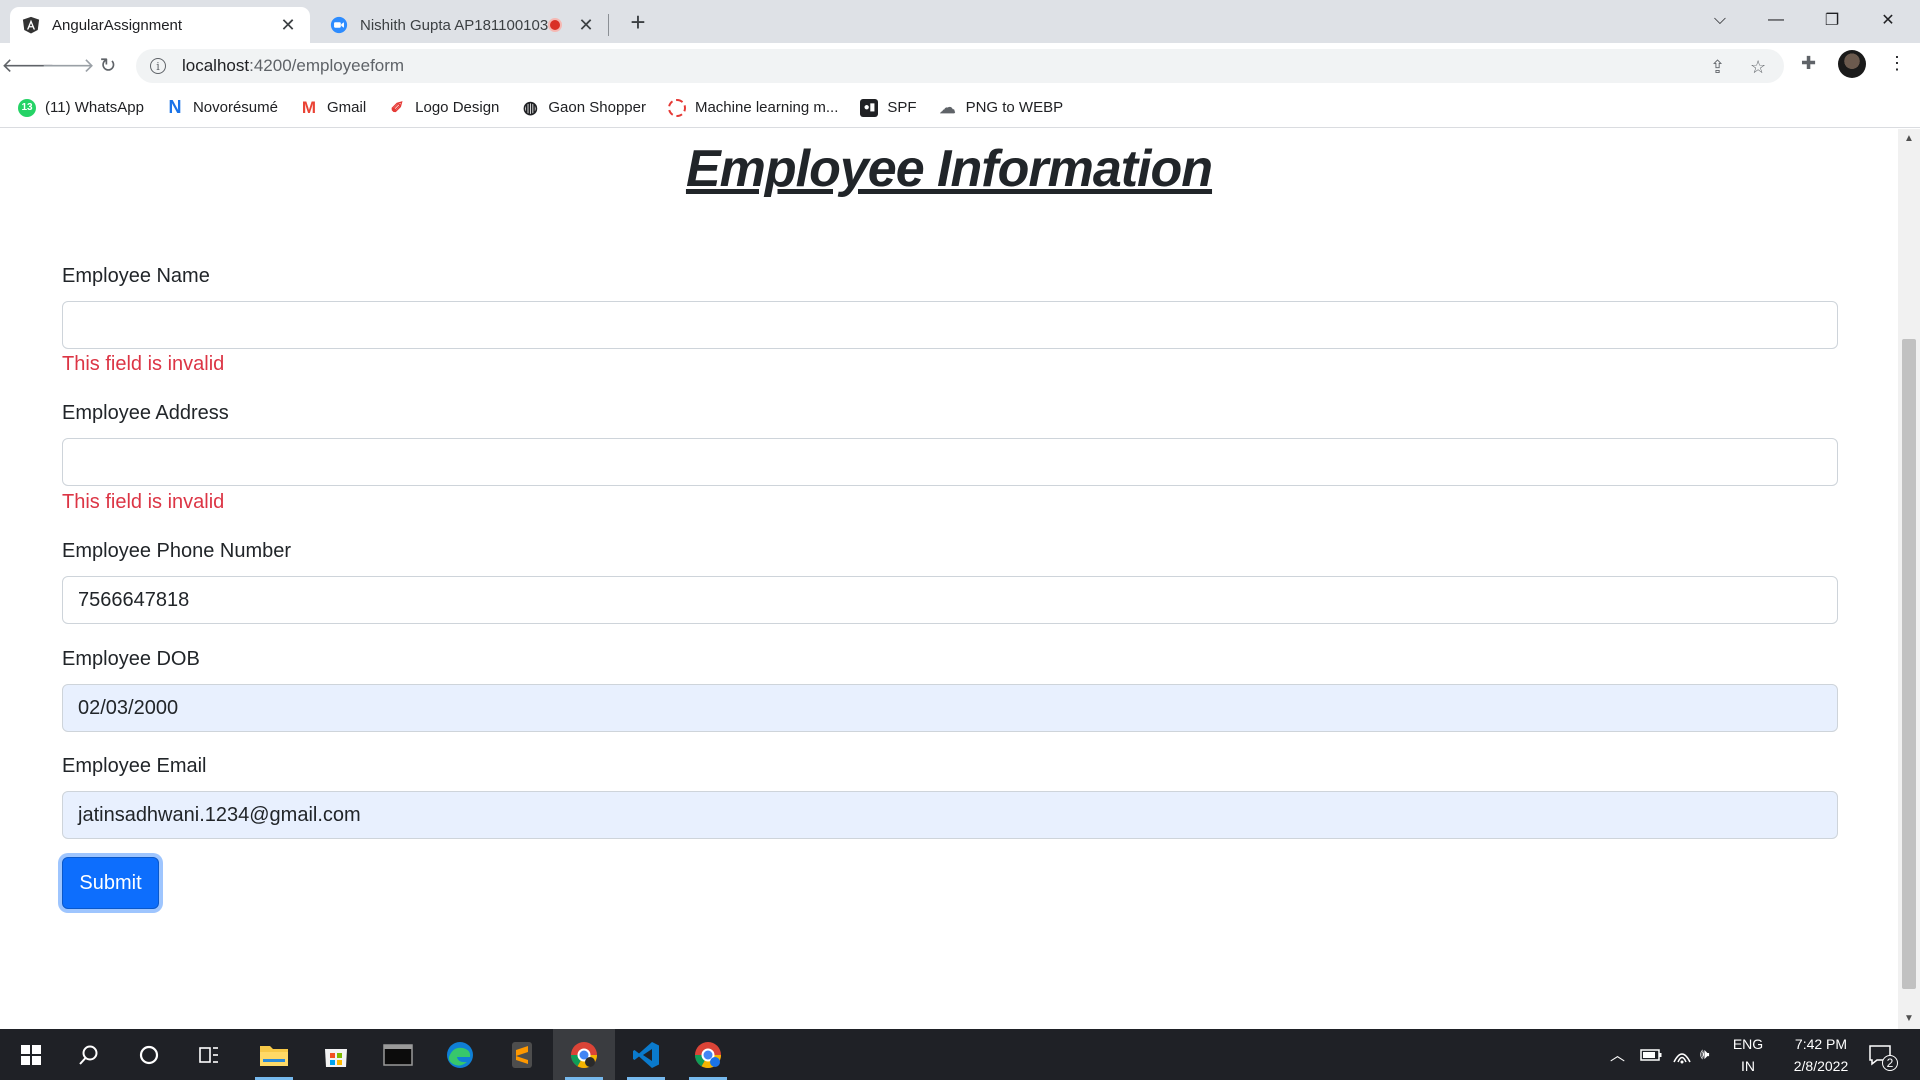 Image resolution: width=1920 pixels, height=1080 pixels. What do you see at coordinates (950, 325) in the screenshot?
I see `employee-name-input` at bounding box center [950, 325].